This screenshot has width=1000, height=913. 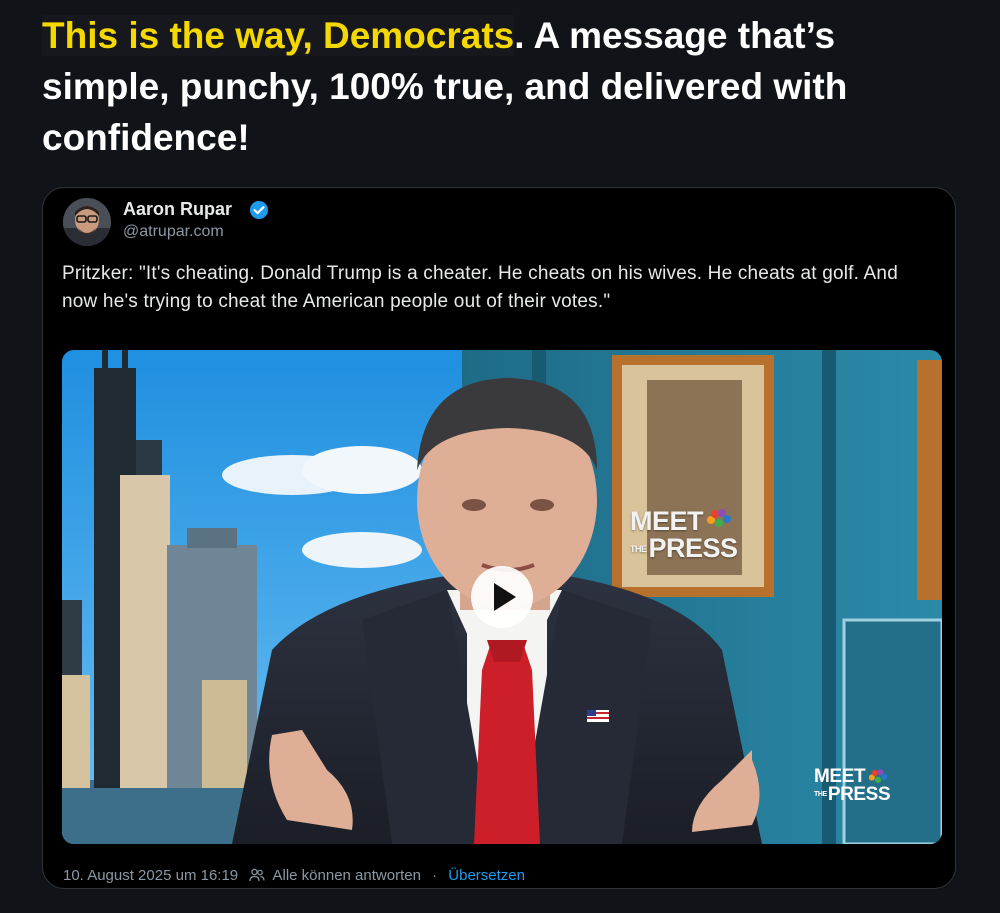 What do you see at coordinates (173, 232) in the screenshot?
I see `author-handle: @atrupar.com` at bounding box center [173, 232].